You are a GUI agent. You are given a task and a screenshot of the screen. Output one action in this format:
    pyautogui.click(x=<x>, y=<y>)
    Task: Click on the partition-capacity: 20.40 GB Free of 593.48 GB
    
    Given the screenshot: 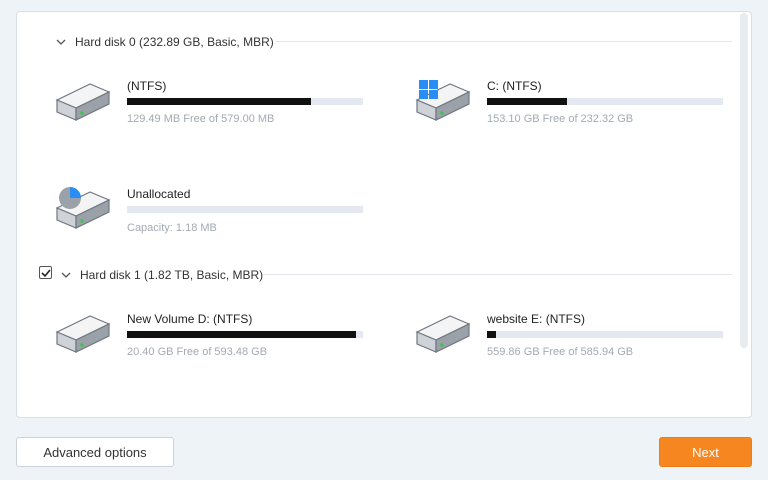 What is the action you would take?
    pyautogui.click(x=197, y=352)
    